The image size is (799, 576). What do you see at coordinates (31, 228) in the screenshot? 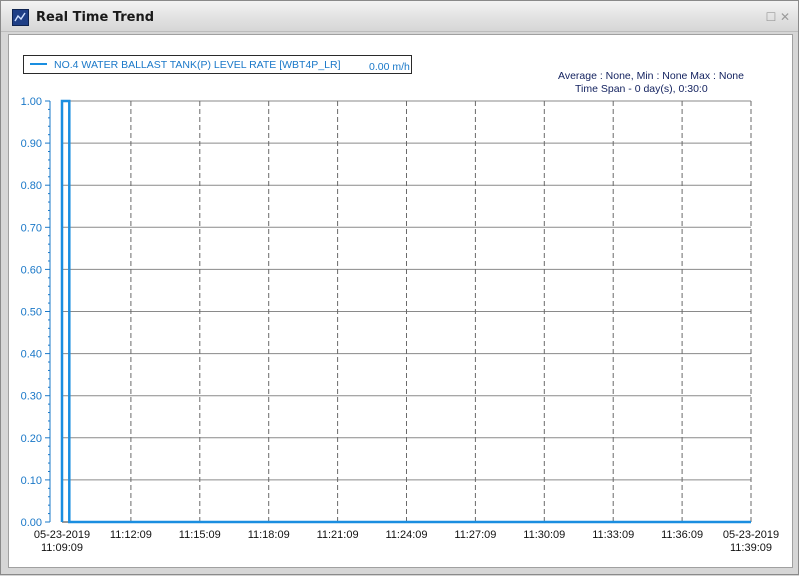
I see `y-tick-label: 0.70` at bounding box center [31, 228].